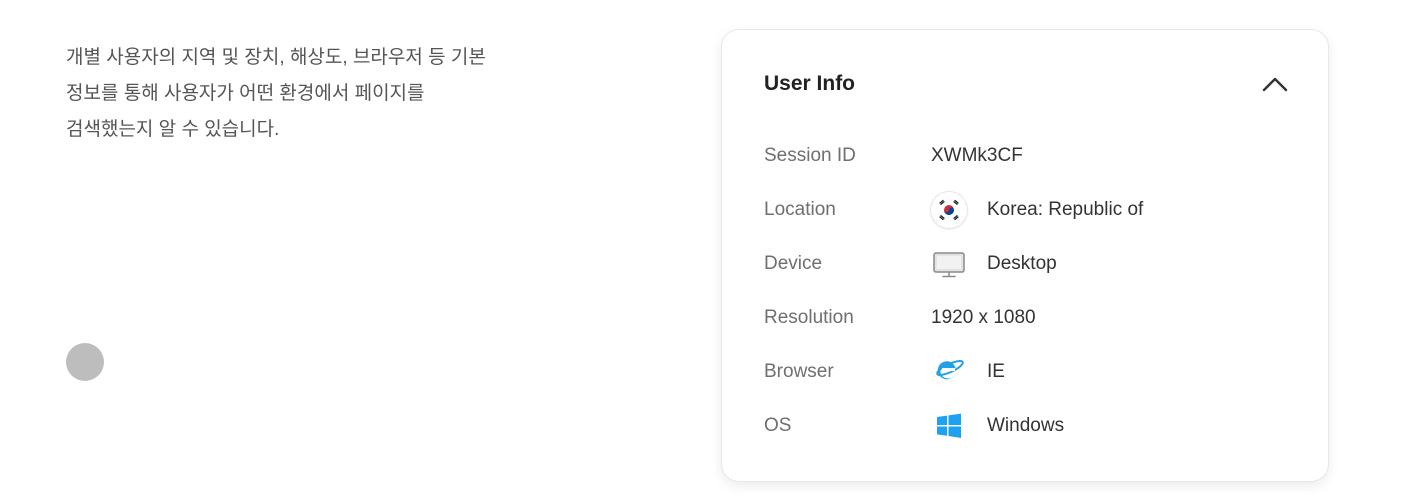 Image resolution: width=1424 pixels, height=495 pixels. What do you see at coordinates (800, 209) in the screenshot?
I see `row-label: Location` at bounding box center [800, 209].